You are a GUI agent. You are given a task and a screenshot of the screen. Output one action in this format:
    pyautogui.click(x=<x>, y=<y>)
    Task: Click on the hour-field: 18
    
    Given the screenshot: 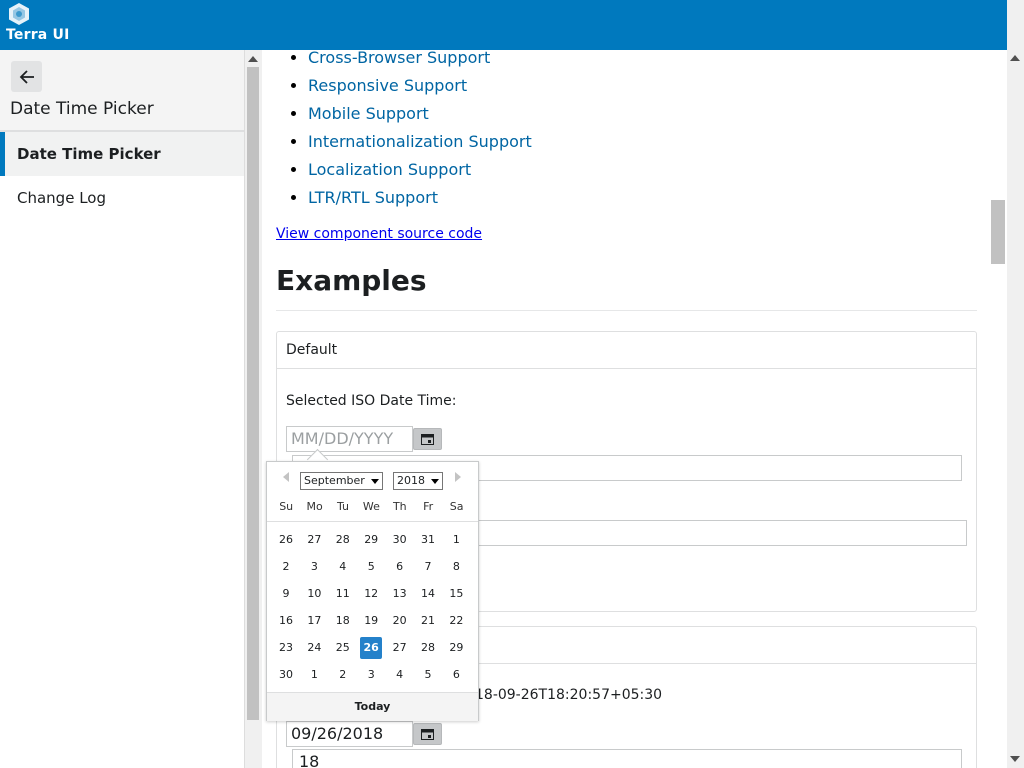 What is the action you would take?
    pyautogui.click(x=627, y=758)
    